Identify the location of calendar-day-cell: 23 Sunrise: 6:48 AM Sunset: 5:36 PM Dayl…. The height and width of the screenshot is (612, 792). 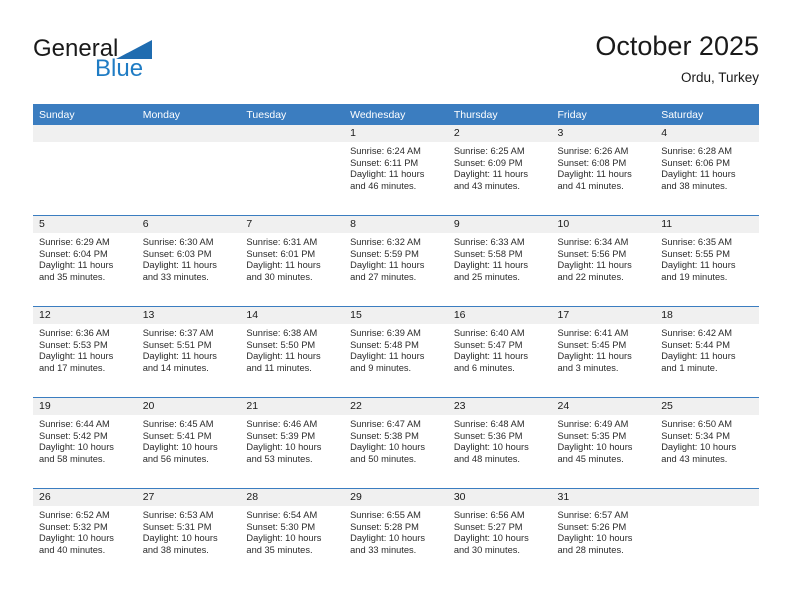
(499, 443).